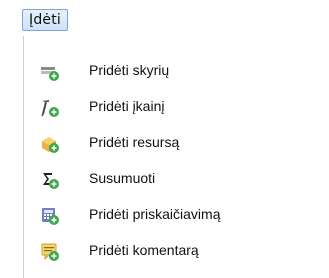 The height and width of the screenshot is (278, 329). What do you see at coordinates (50, 72) in the screenshot?
I see `add-section-icon` at bounding box center [50, 72].